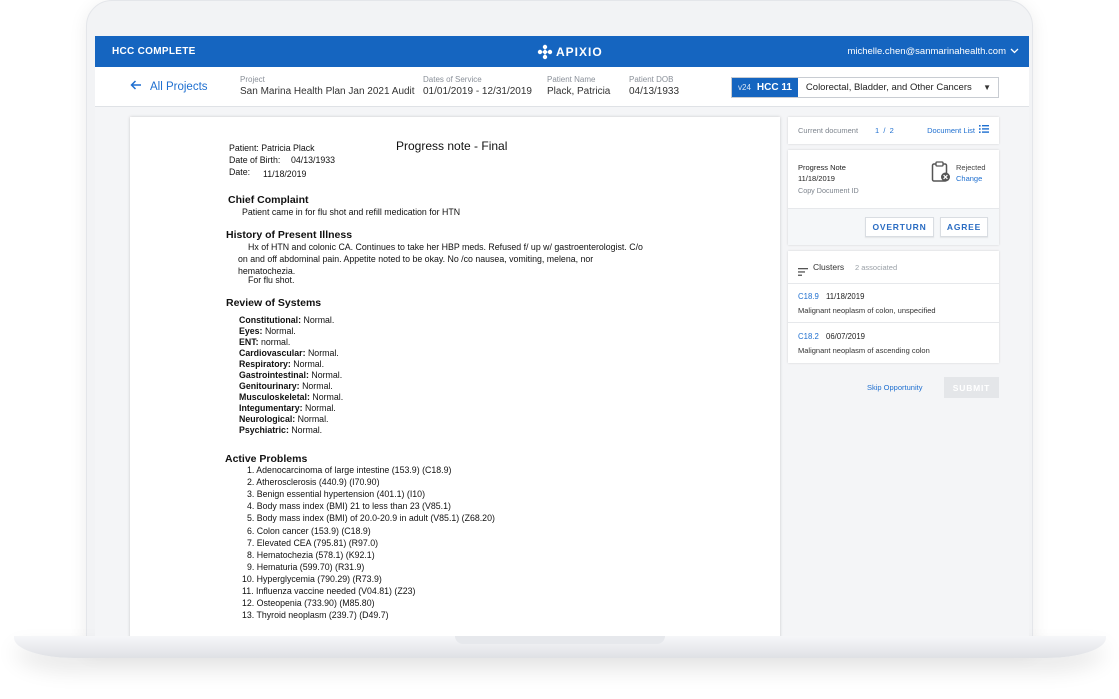 The image size is (1119, 699). I want to click on problem-item: 9. Hematuria (599.70) (R31.9), so click(306, 566).